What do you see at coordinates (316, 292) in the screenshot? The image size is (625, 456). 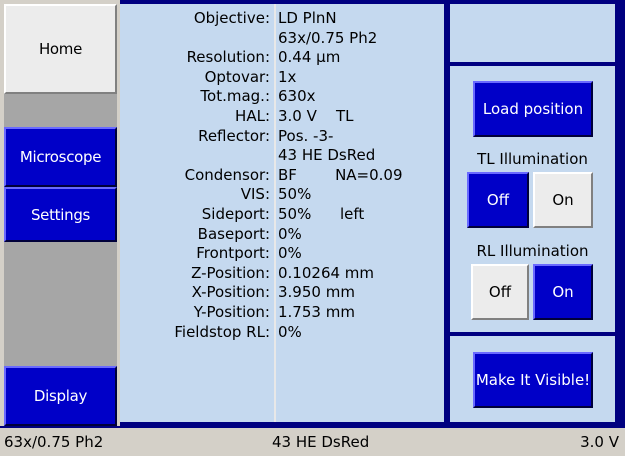 I see `info-value: 3.950 mm` at bounding box center [316, 292].